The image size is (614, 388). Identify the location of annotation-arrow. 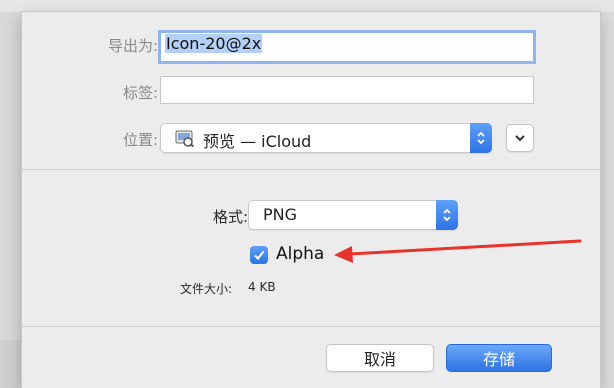
(458, 251).